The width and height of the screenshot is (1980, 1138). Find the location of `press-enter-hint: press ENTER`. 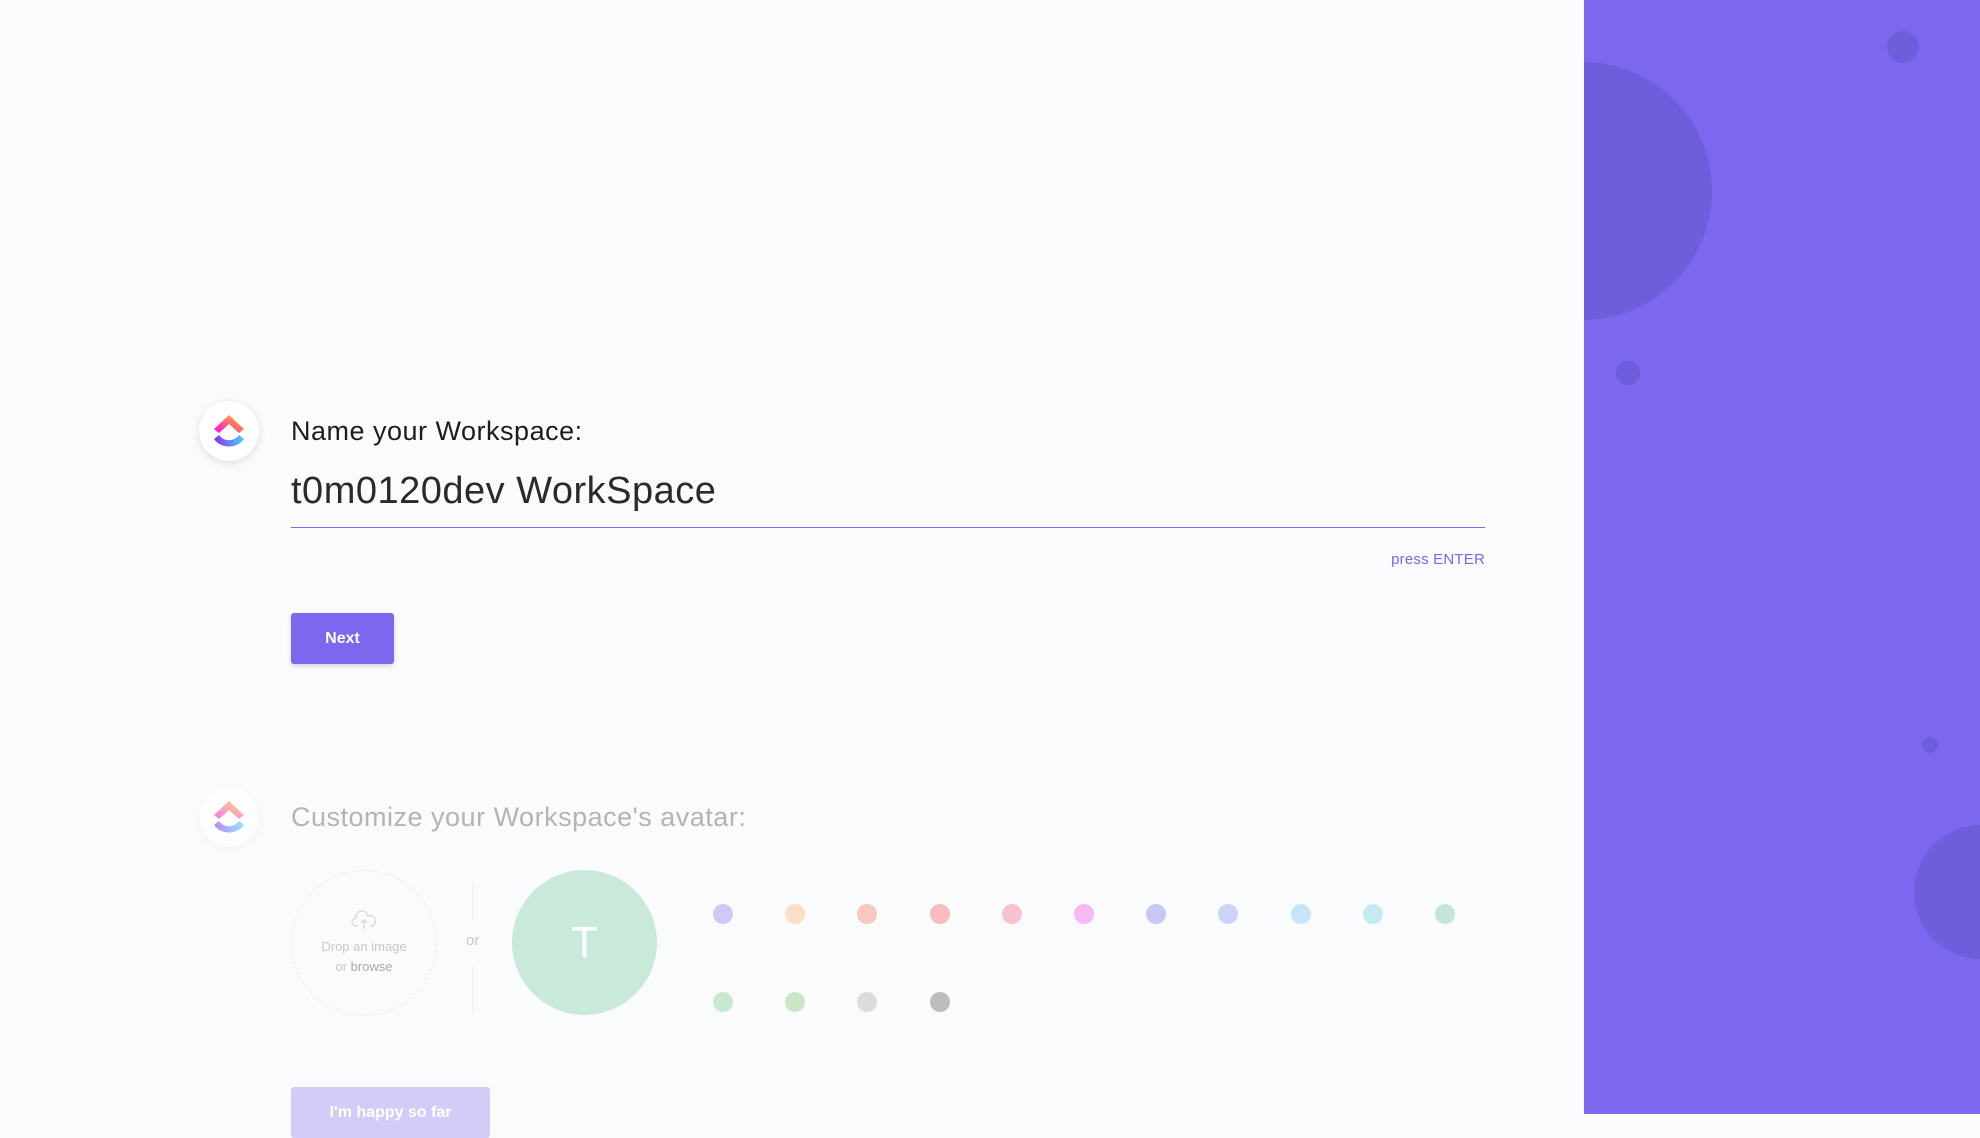

press-enter-hint: press ENTER is located at coordinates (1438, 559).